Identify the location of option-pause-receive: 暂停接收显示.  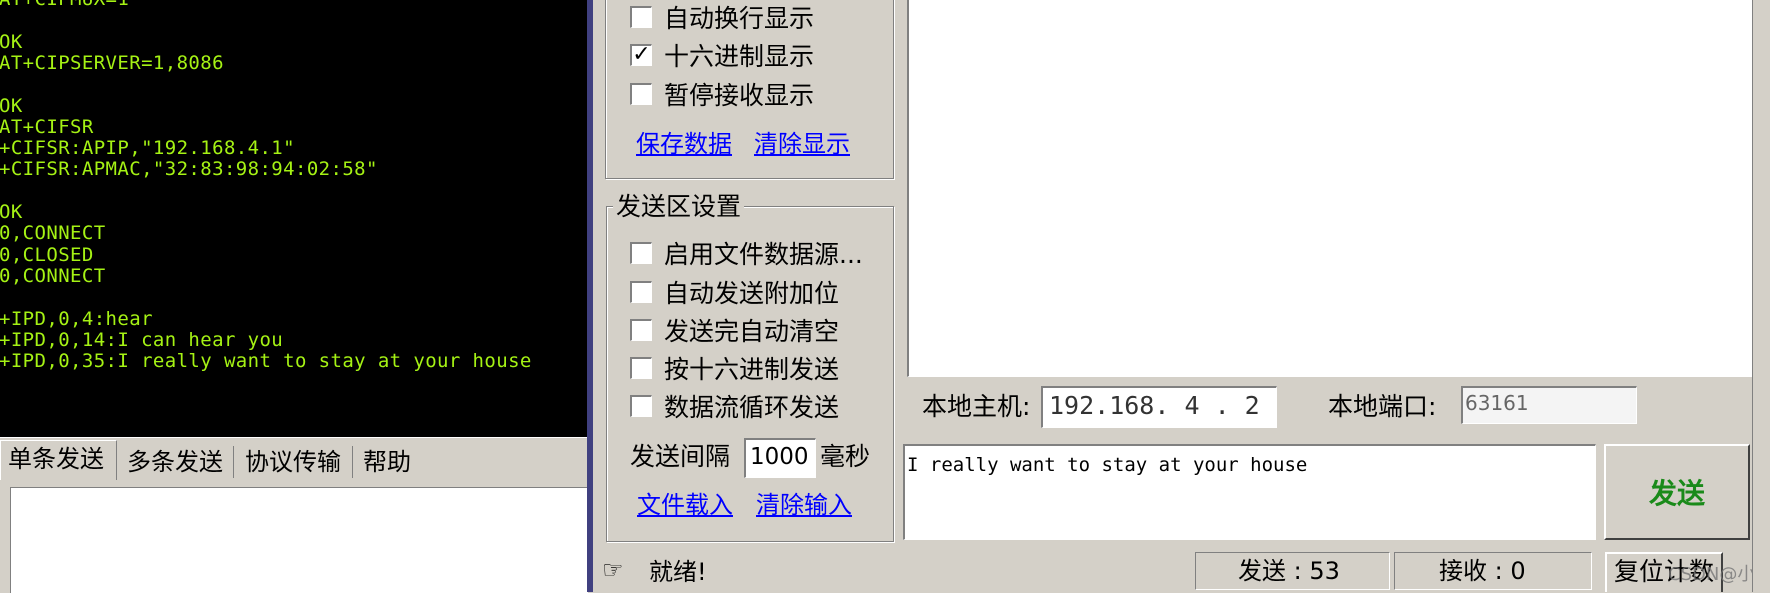
(722, 94).